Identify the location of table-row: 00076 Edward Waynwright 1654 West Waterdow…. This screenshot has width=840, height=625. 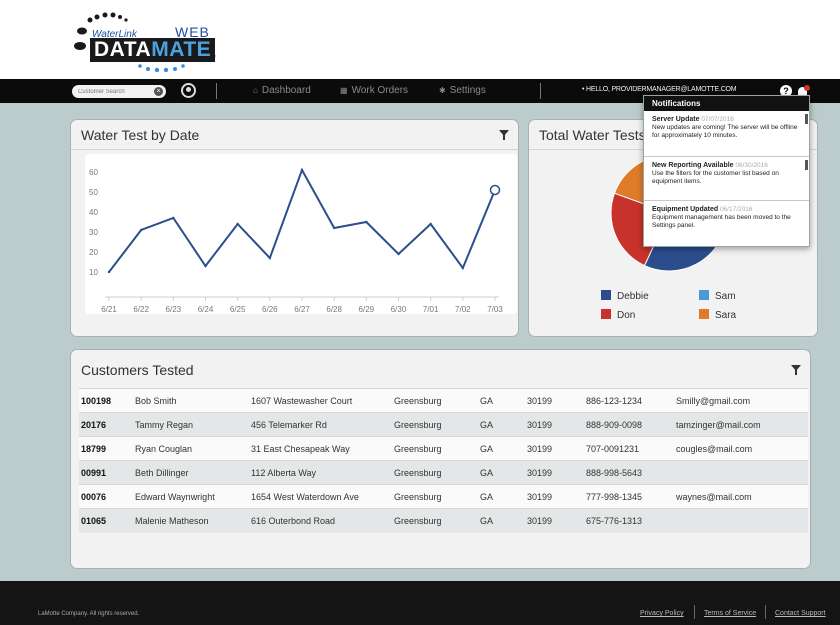
(443, 496).